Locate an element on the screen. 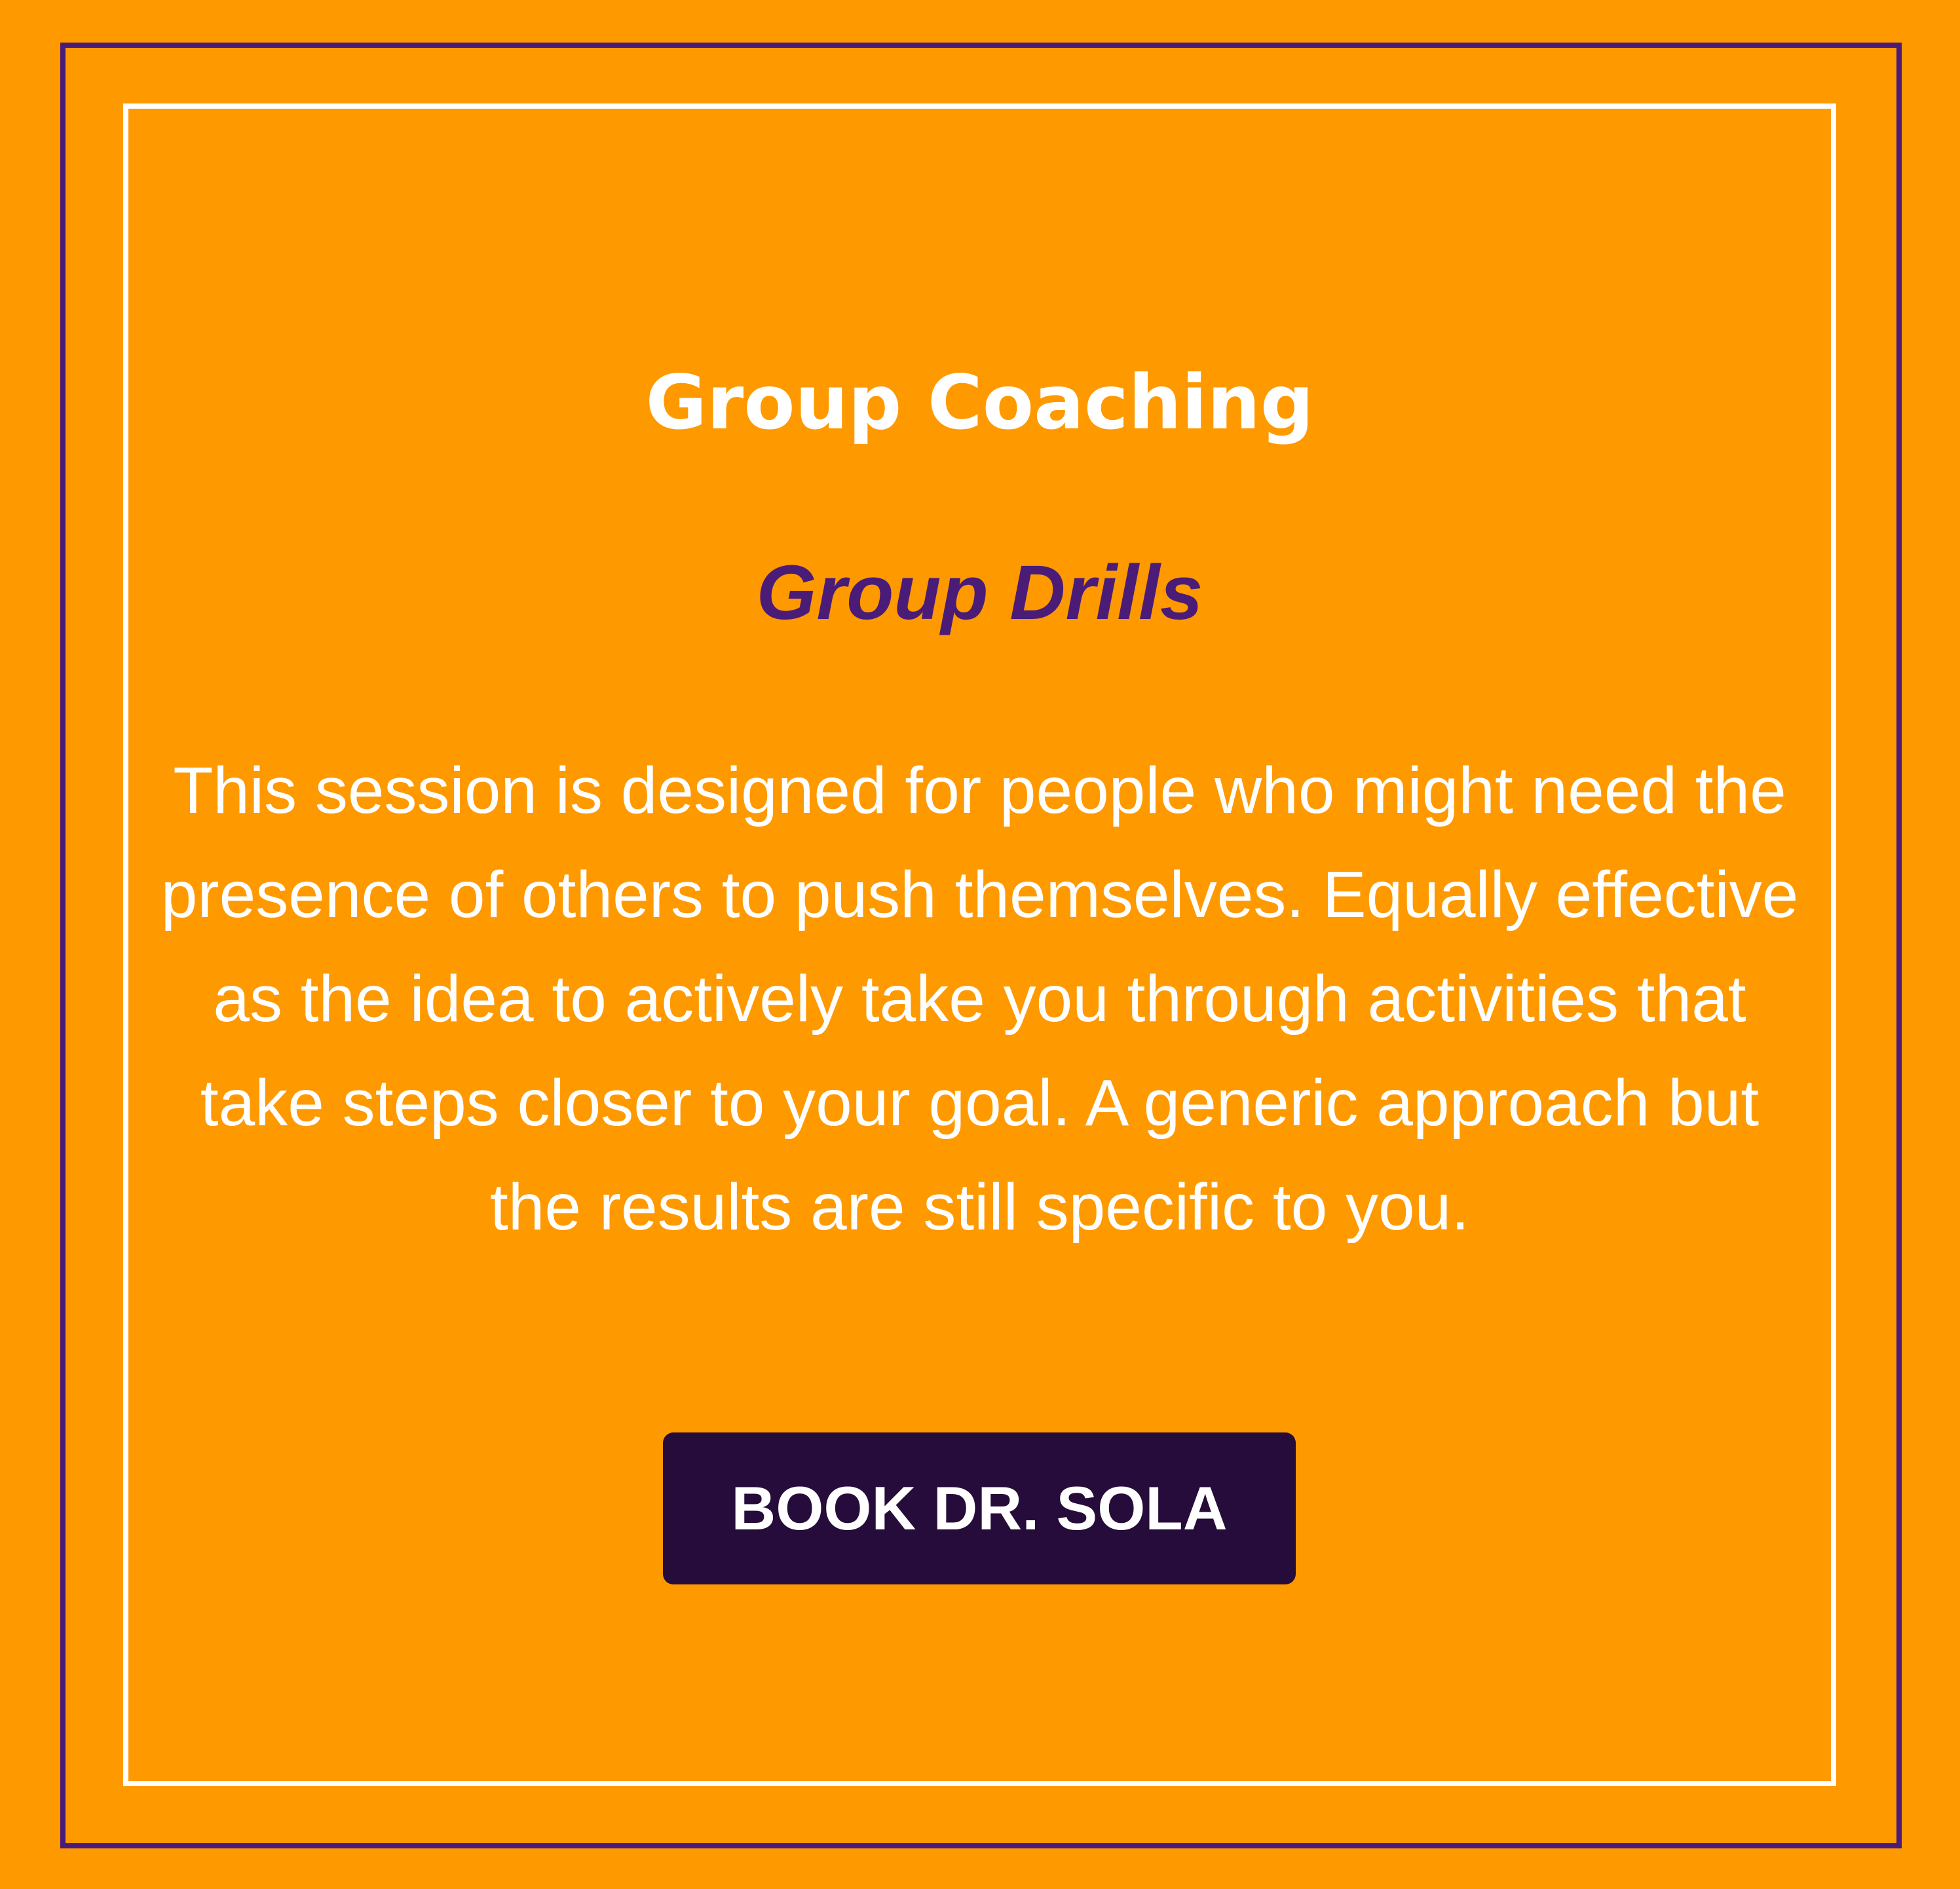 The image size is (1960, 1889). book-button: BOOK DR. SOLA is located at coordinates (979, 1508).